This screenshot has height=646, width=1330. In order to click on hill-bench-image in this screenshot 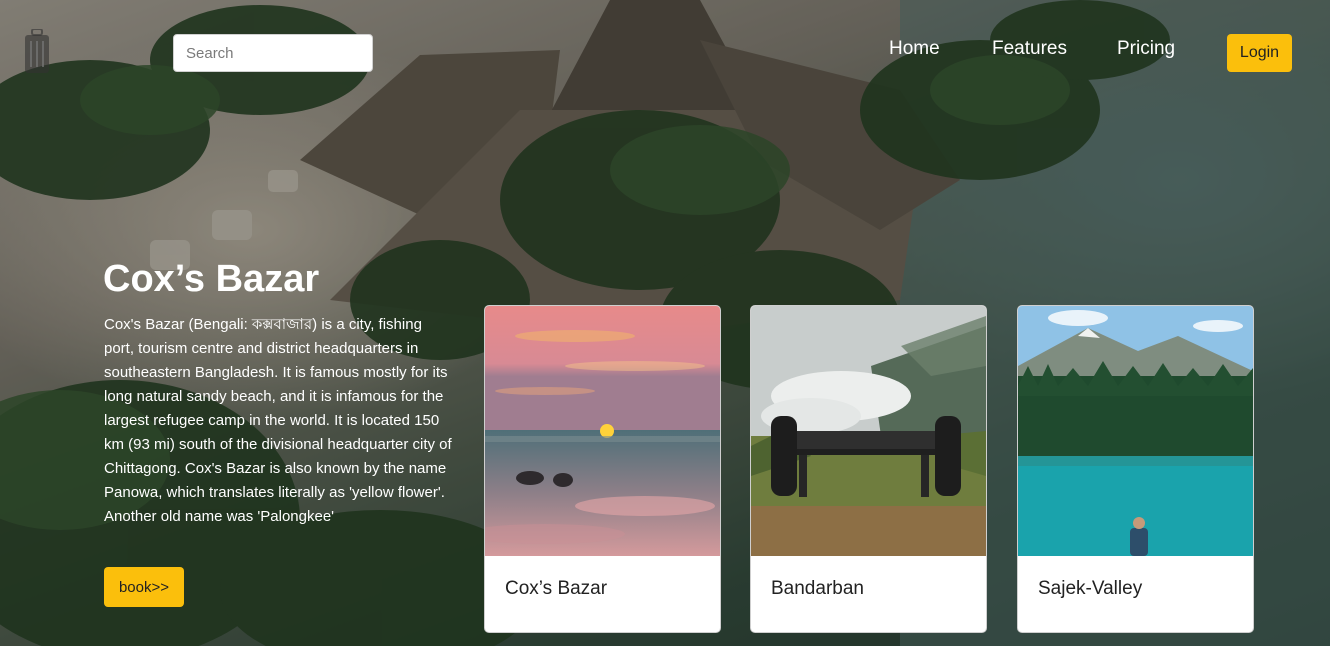, I will do `click(868, 431)`.